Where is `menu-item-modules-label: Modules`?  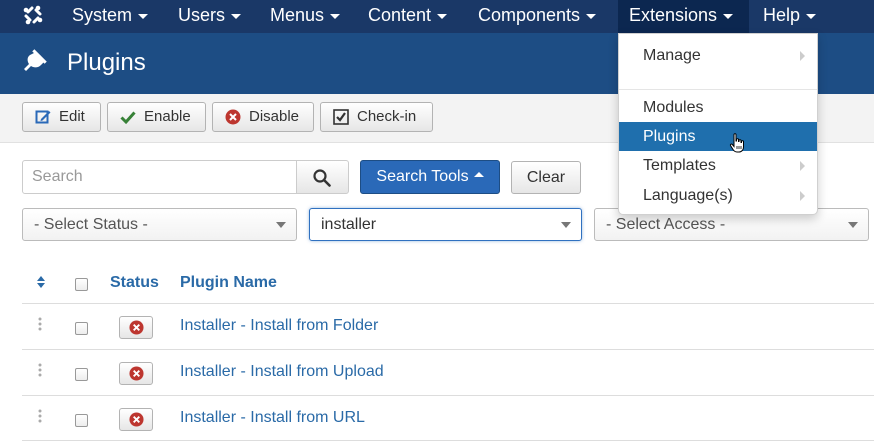
menu-item-modules-label: Modules is located at coordinates (673, 107).